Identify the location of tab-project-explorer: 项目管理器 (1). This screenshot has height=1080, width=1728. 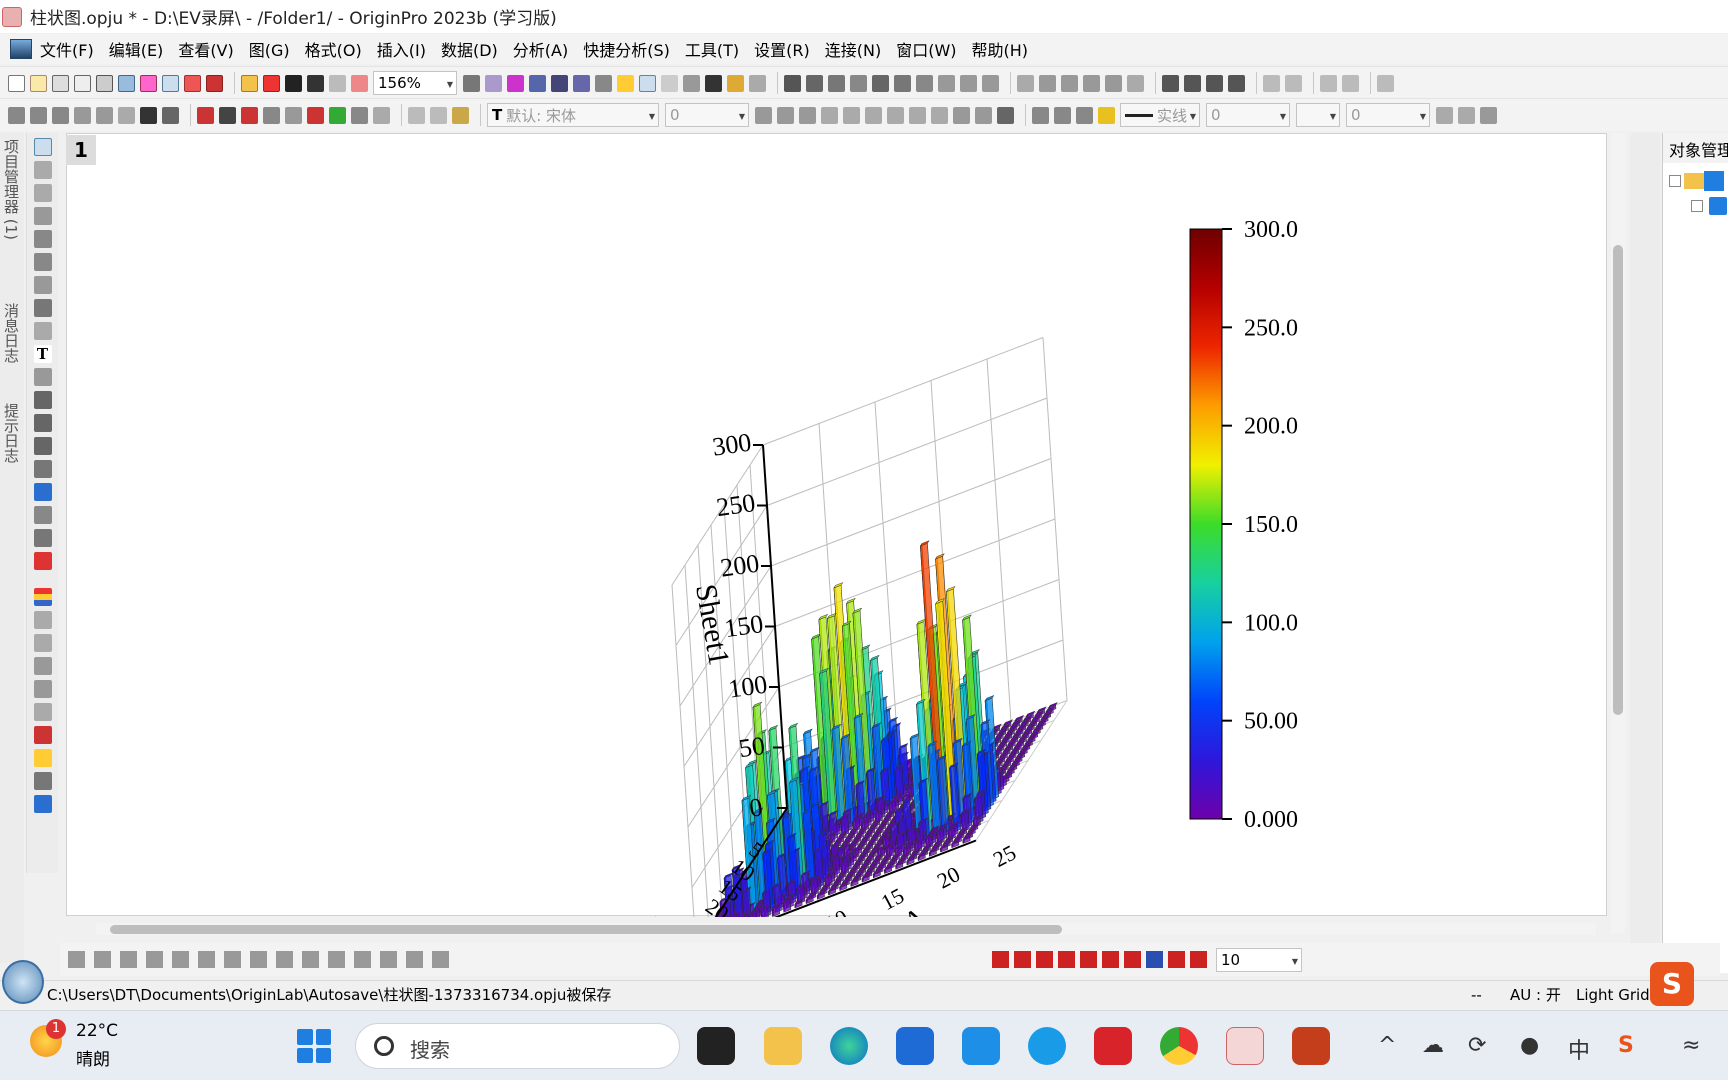
(12, 189).